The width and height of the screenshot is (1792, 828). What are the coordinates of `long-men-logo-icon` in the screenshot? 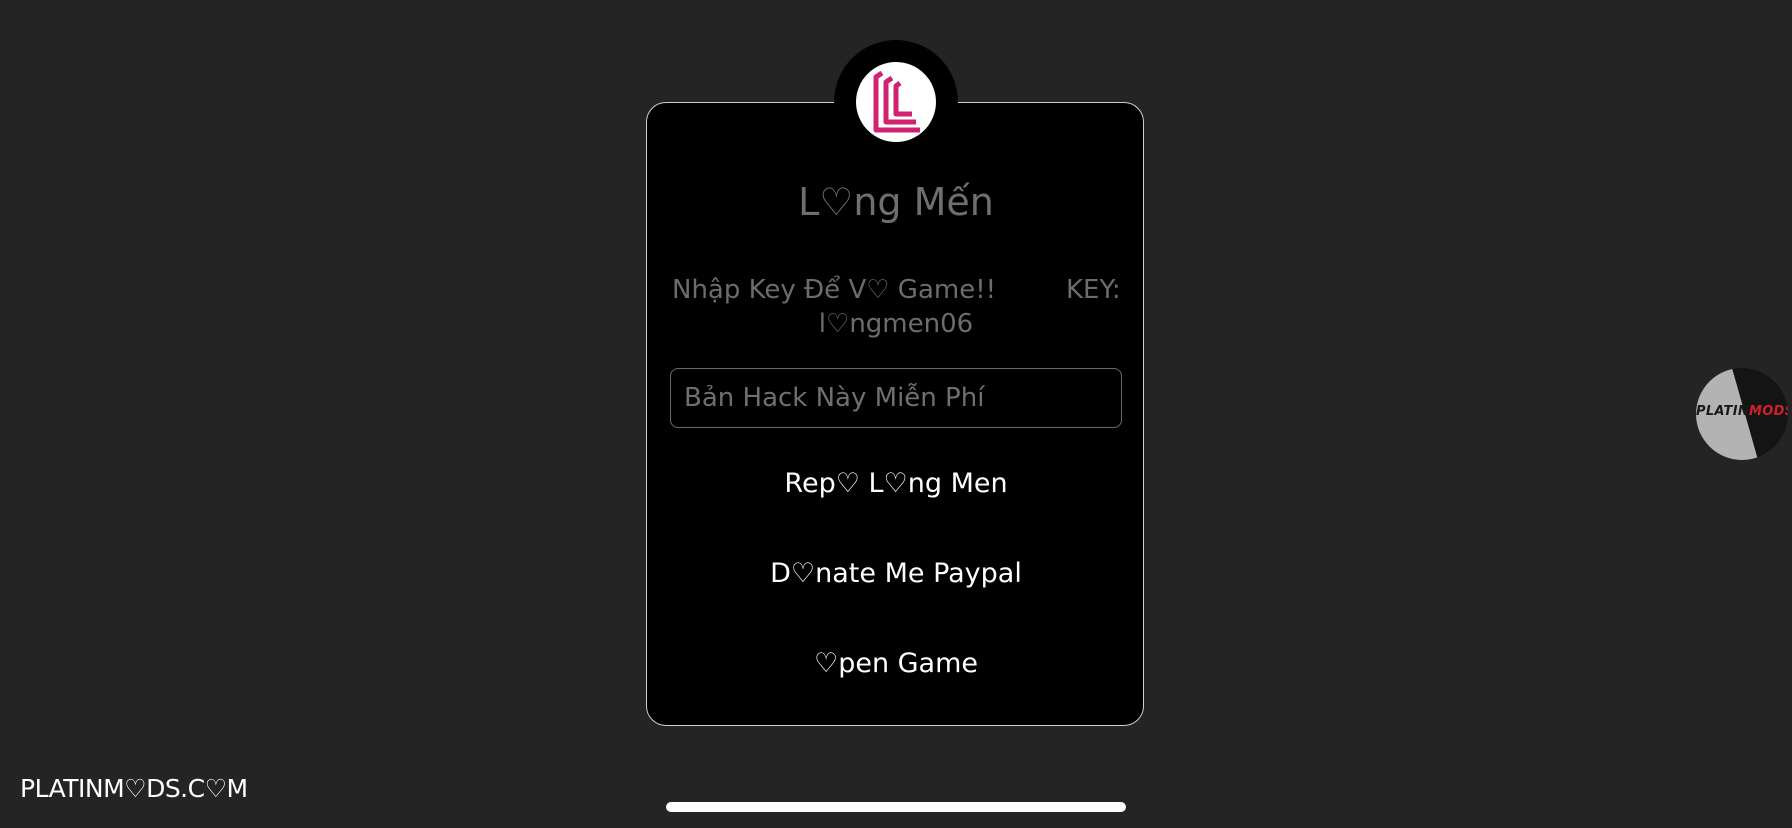 It's located at (896, 102).